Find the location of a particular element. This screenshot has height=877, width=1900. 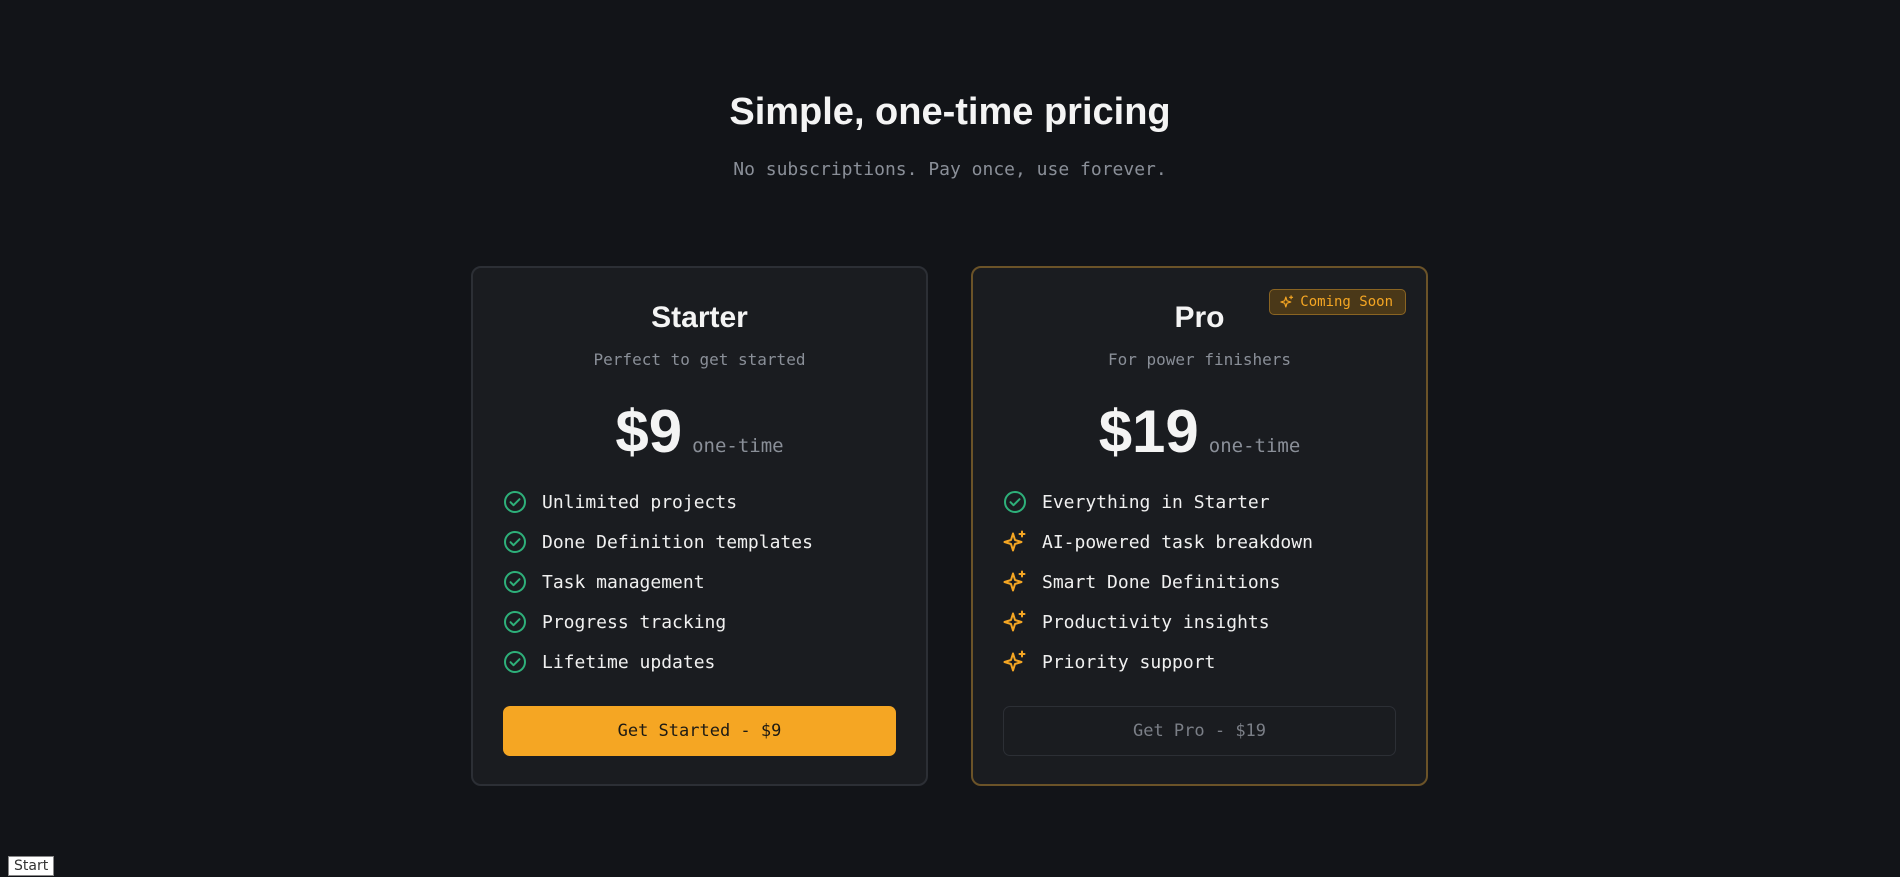

feature-label: Everything in Starter is located at coordinates (1156, 502).